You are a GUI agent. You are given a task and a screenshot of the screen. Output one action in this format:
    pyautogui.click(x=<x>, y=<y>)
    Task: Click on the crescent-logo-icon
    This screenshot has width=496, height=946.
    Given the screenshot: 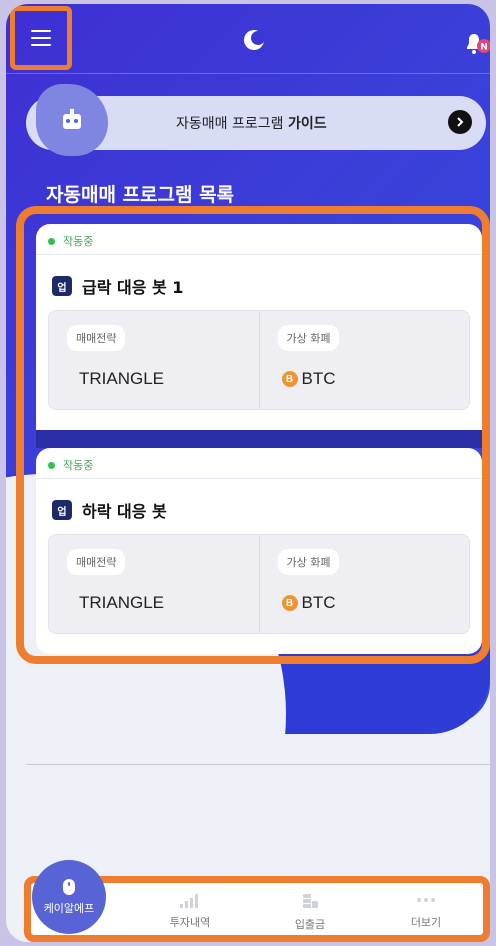 What is the action you would take?
    pyautogui.click(x=254, y=40)
    